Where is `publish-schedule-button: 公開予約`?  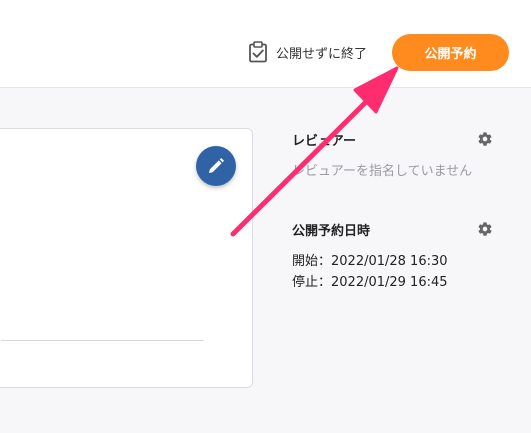
publish-schedule-button: 公開予約 is located at coordinates (450, 52).